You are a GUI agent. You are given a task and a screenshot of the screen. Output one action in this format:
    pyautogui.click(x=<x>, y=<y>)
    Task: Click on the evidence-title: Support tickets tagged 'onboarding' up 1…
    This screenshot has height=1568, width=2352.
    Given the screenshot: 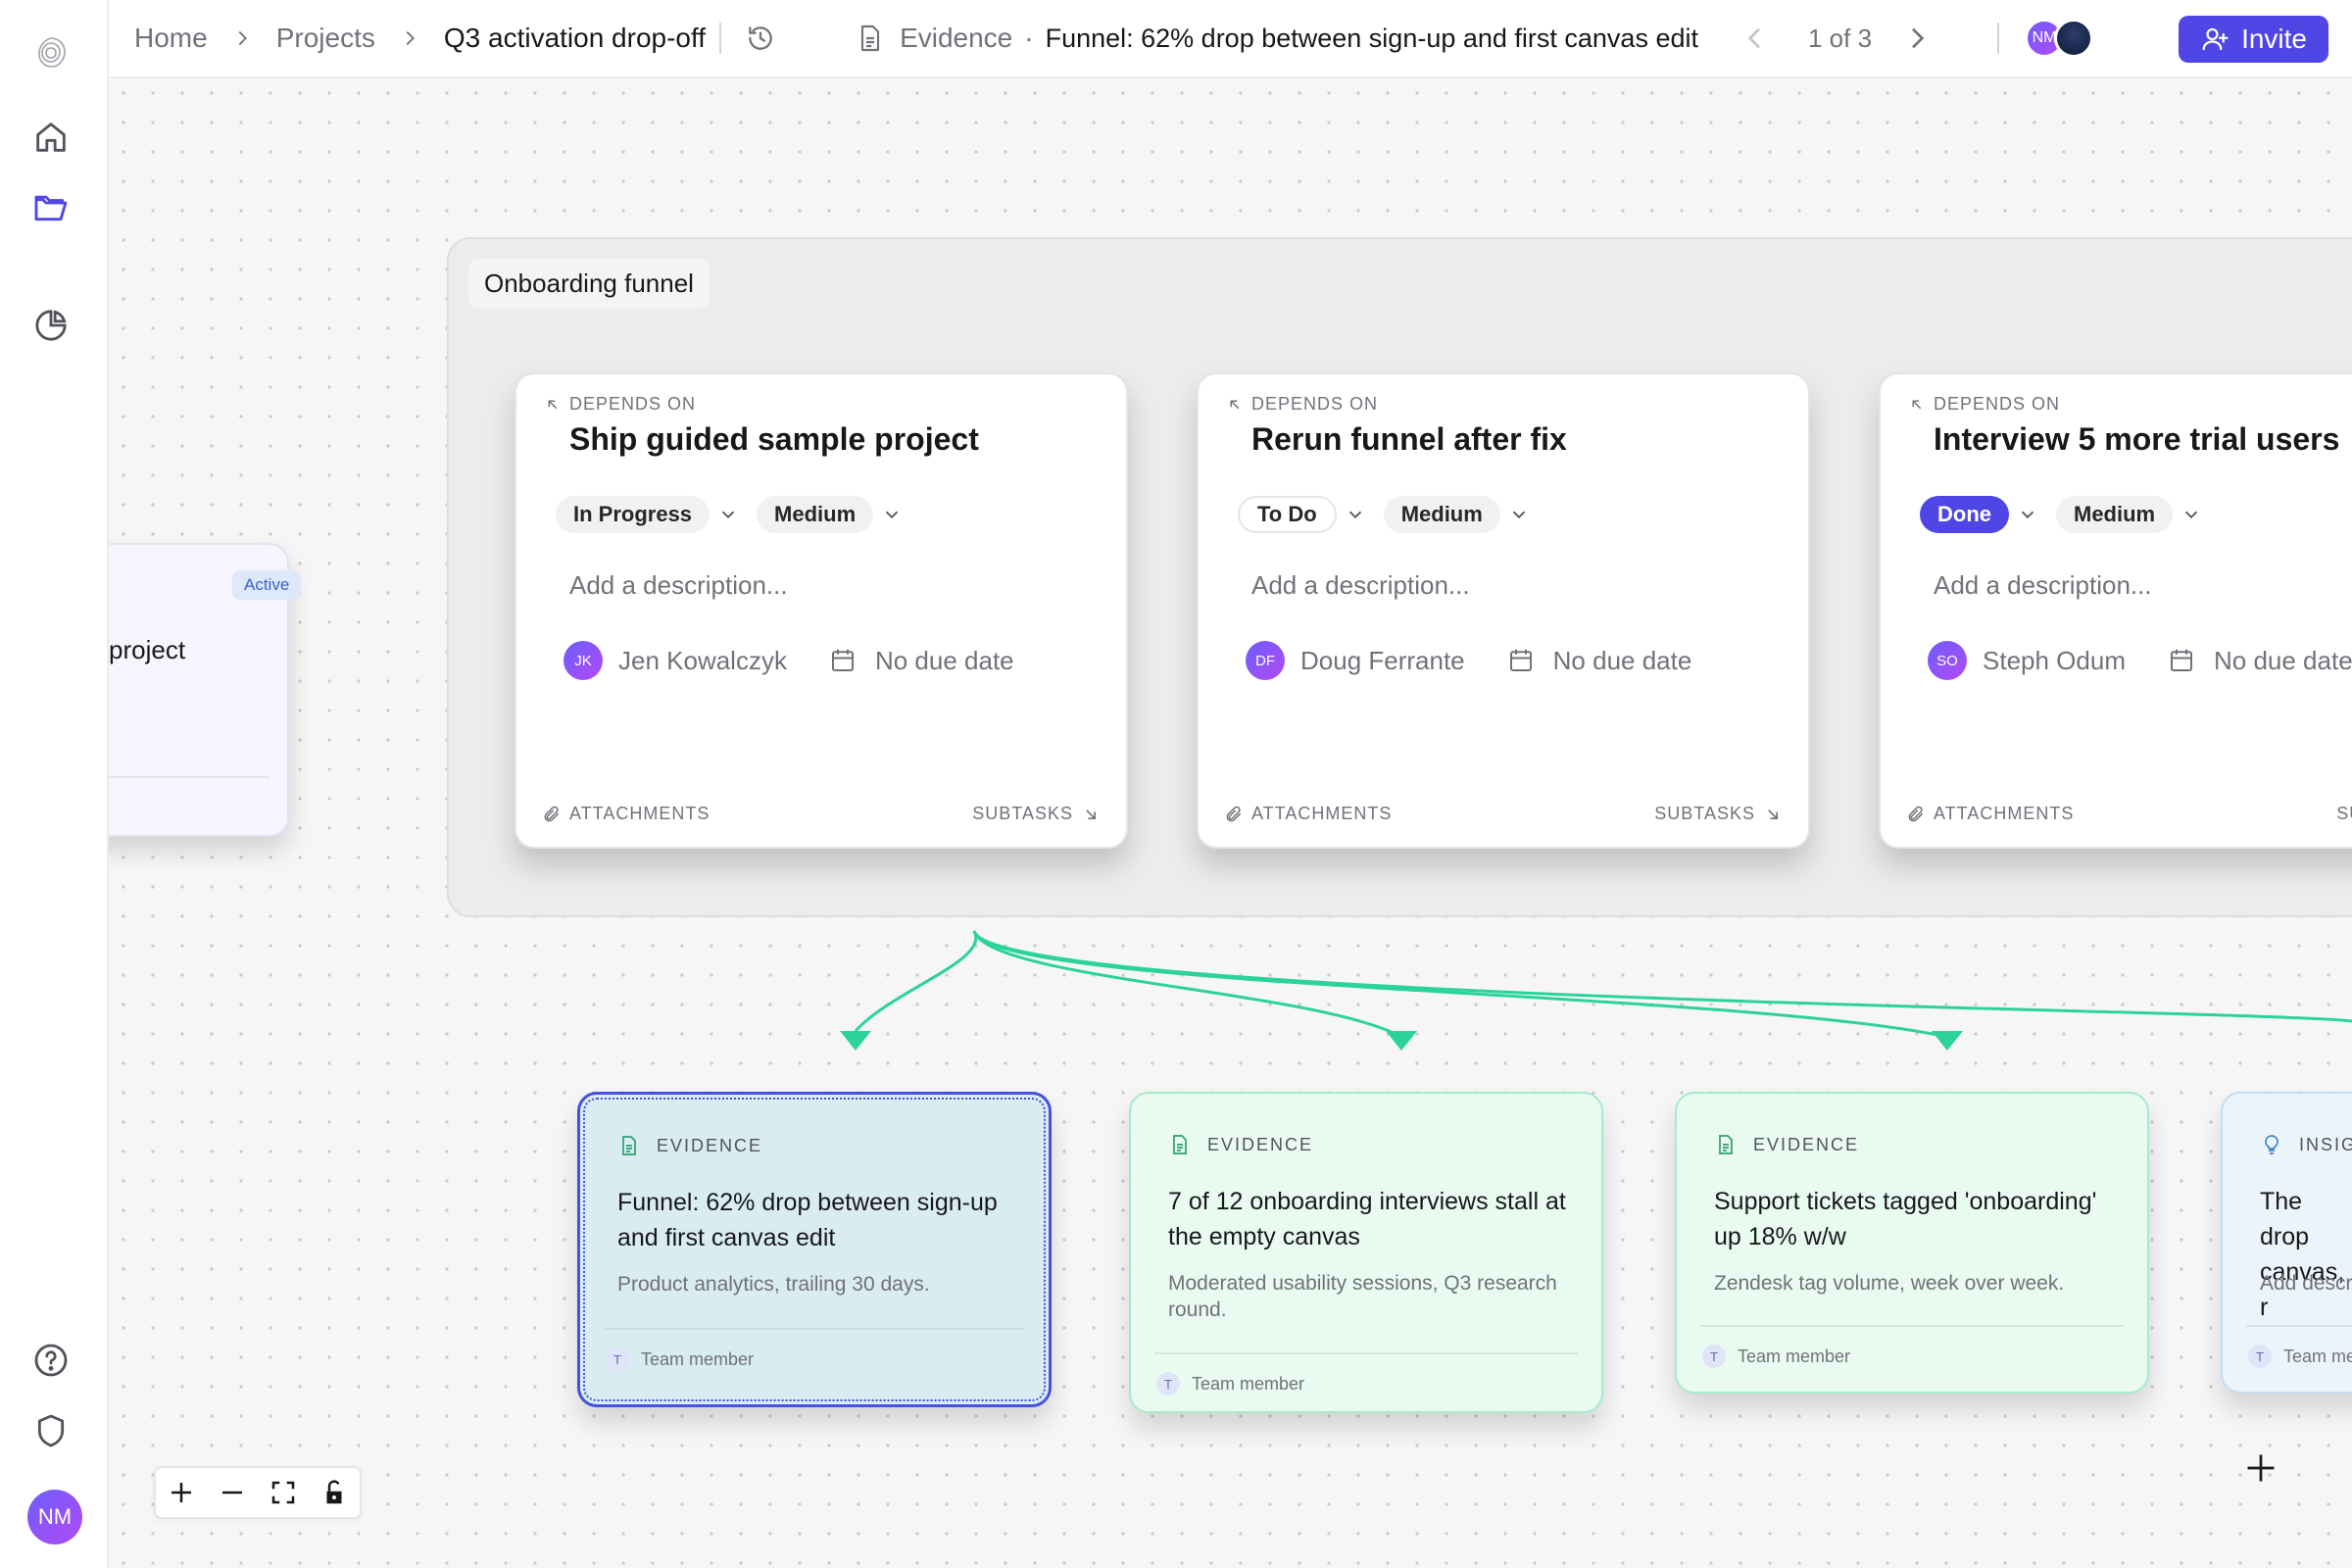 What is the action you would take?
    pyautogui.click(x=1916, y=1219)
    